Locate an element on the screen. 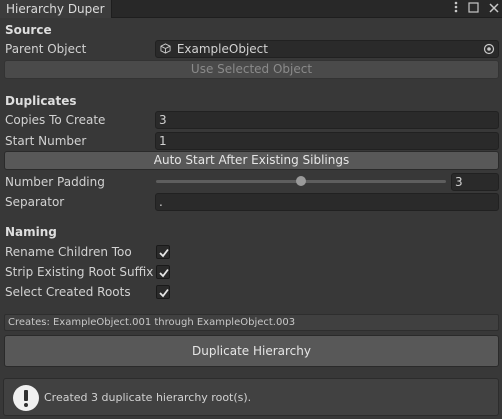  close-icon is located at coordinates (494, 9).